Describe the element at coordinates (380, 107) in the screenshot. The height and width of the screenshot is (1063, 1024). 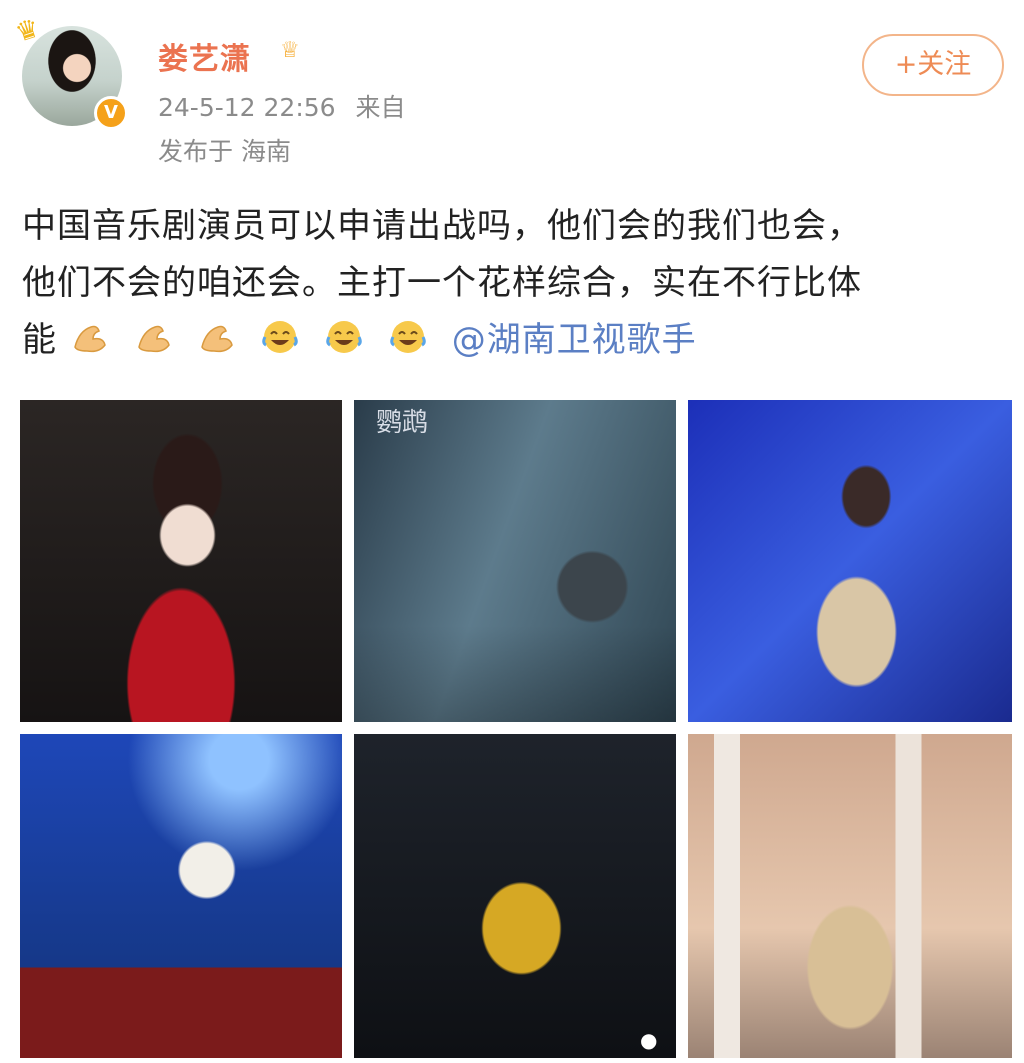
I see `source-label: 来自` at that location.